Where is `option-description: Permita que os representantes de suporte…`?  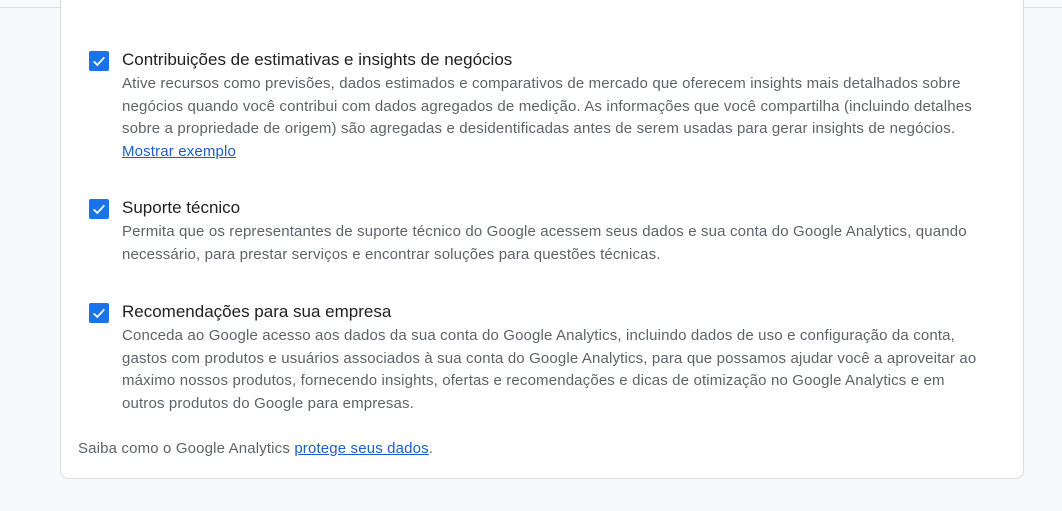 option-description: Permita que os representantes de suporte… is located at coordinates (544, 243).